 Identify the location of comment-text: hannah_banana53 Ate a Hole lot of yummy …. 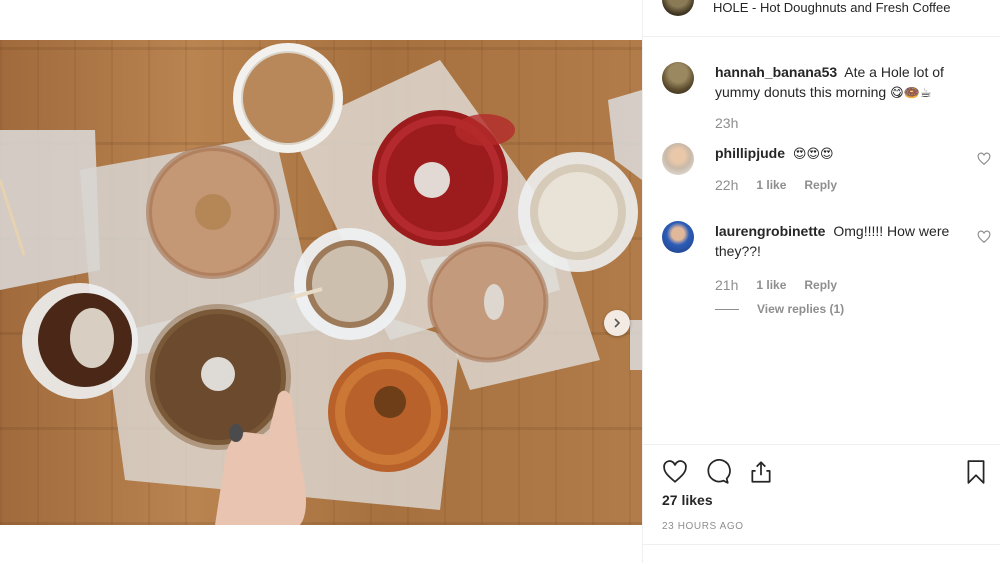
(840, 83).